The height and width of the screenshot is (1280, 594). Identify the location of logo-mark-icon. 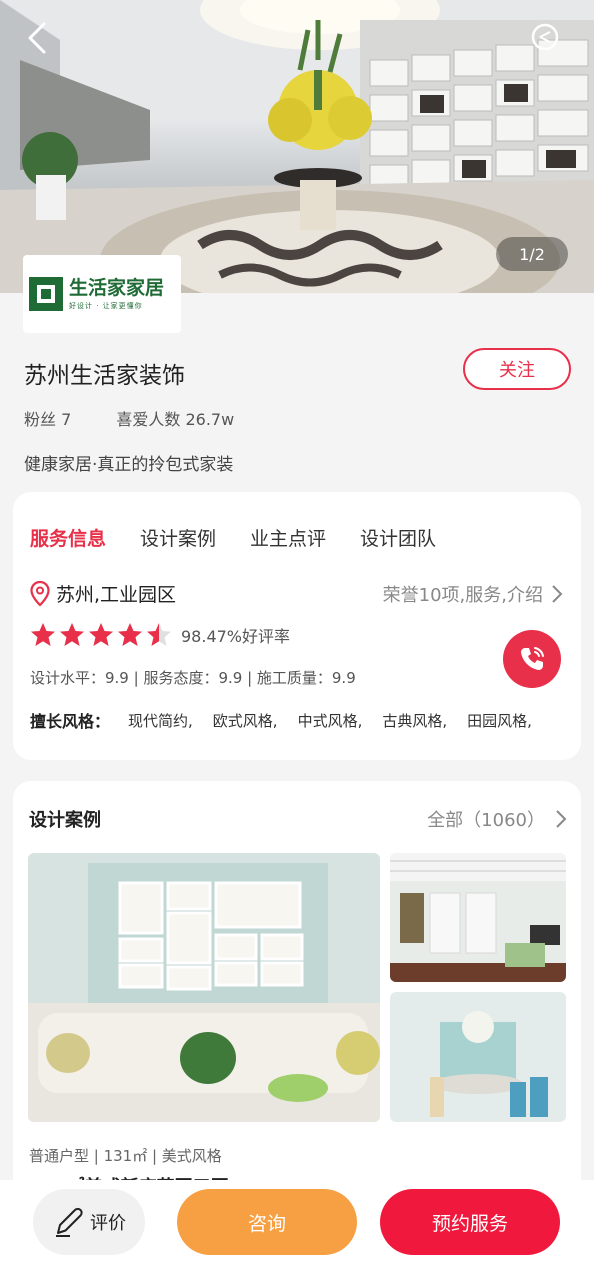
(46, 294).